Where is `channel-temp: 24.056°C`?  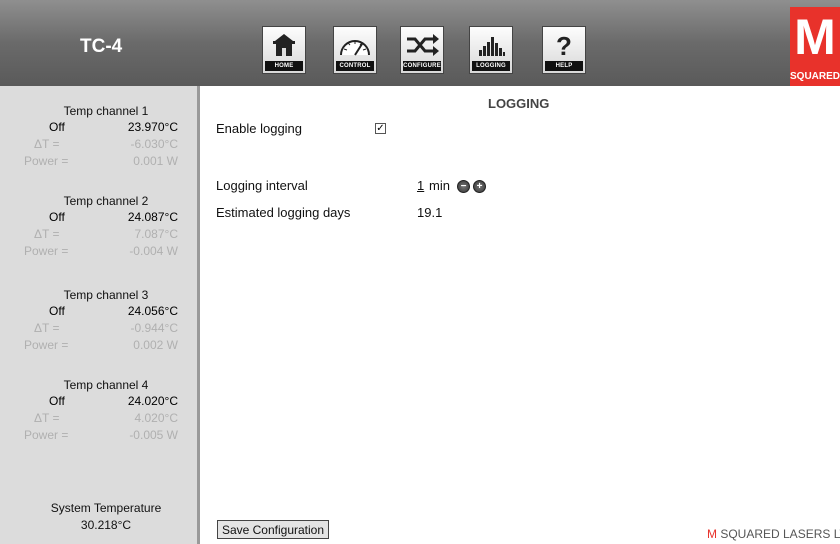 channel-temp: 24.056°C is located at coordinates (152, 311).